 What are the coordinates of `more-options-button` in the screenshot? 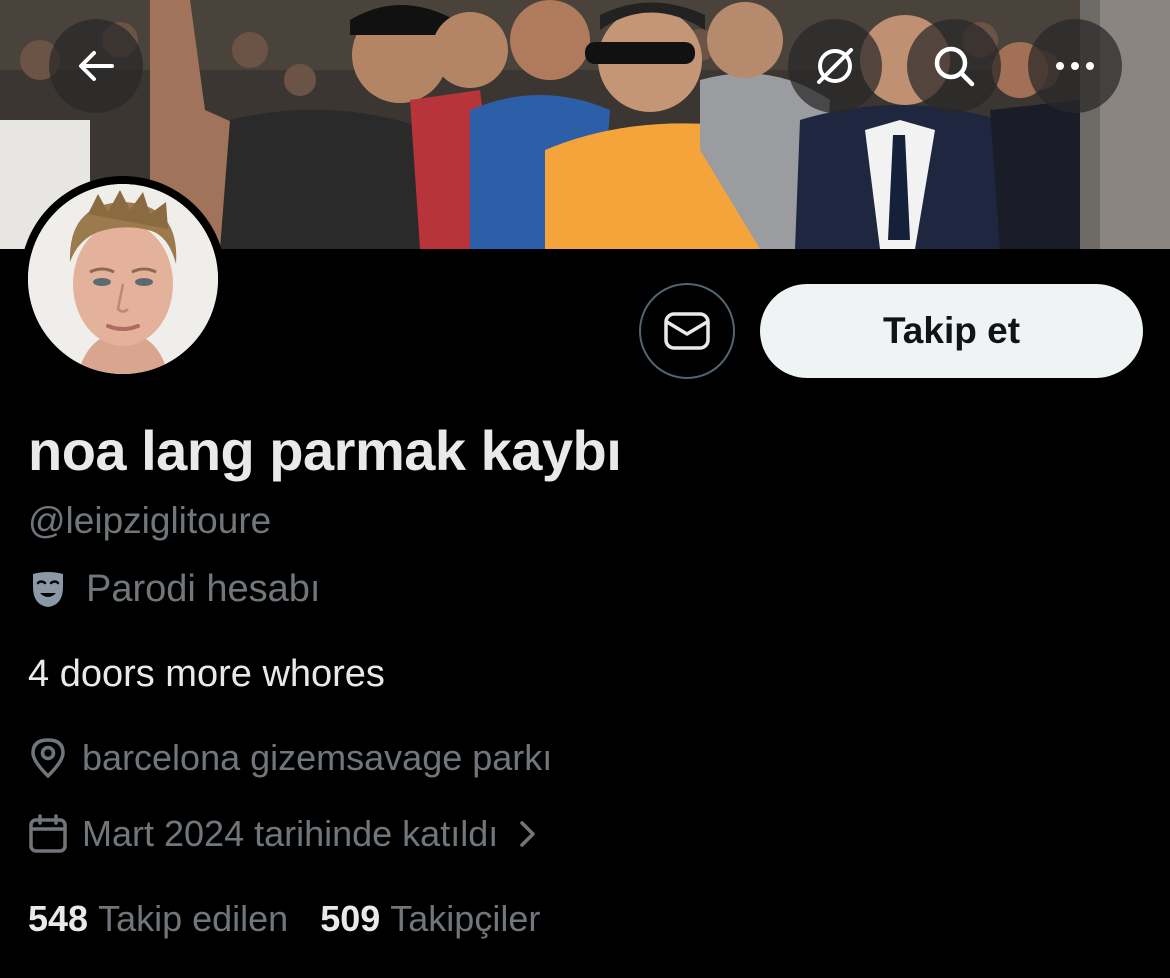 It's located at (1075, 66).